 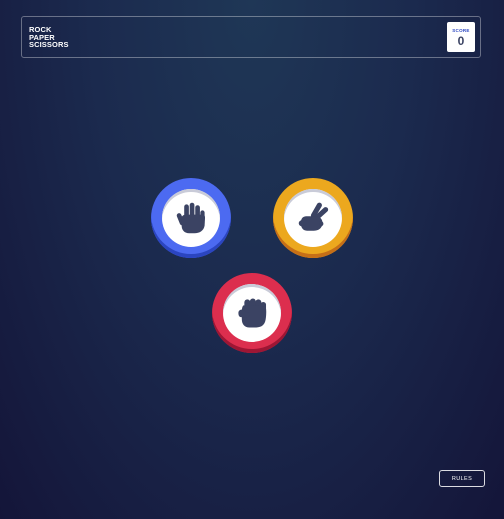 What do you see at coordinates (462, 478) in the screenshot?
I see `rules-button: RULES` at bounding box center [462, 478].